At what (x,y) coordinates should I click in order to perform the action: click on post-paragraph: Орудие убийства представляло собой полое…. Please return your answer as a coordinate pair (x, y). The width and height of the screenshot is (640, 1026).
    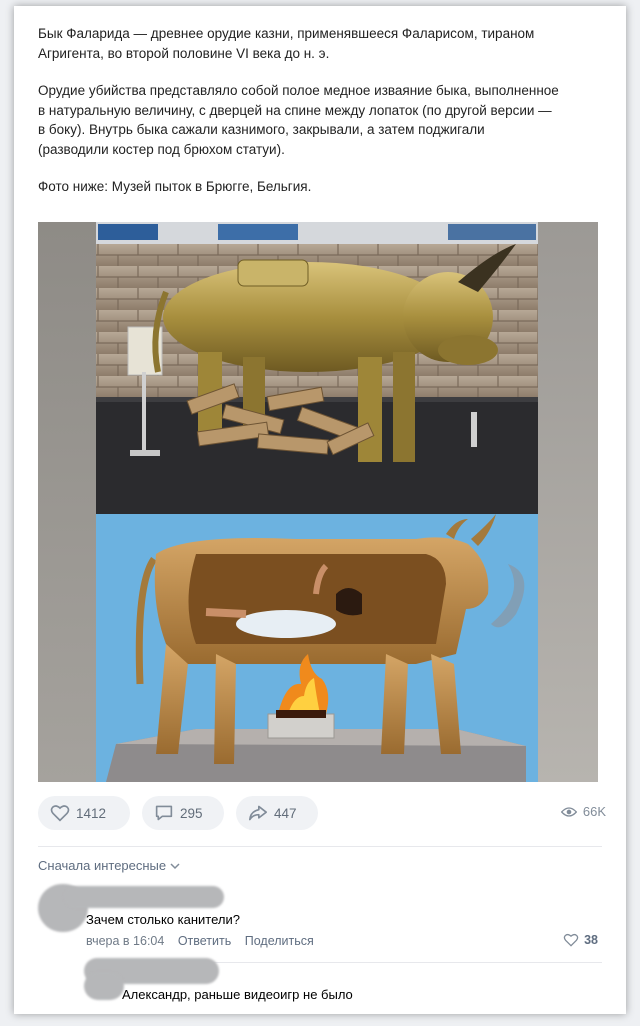
    Looking at the image, I should click on (298, 120).